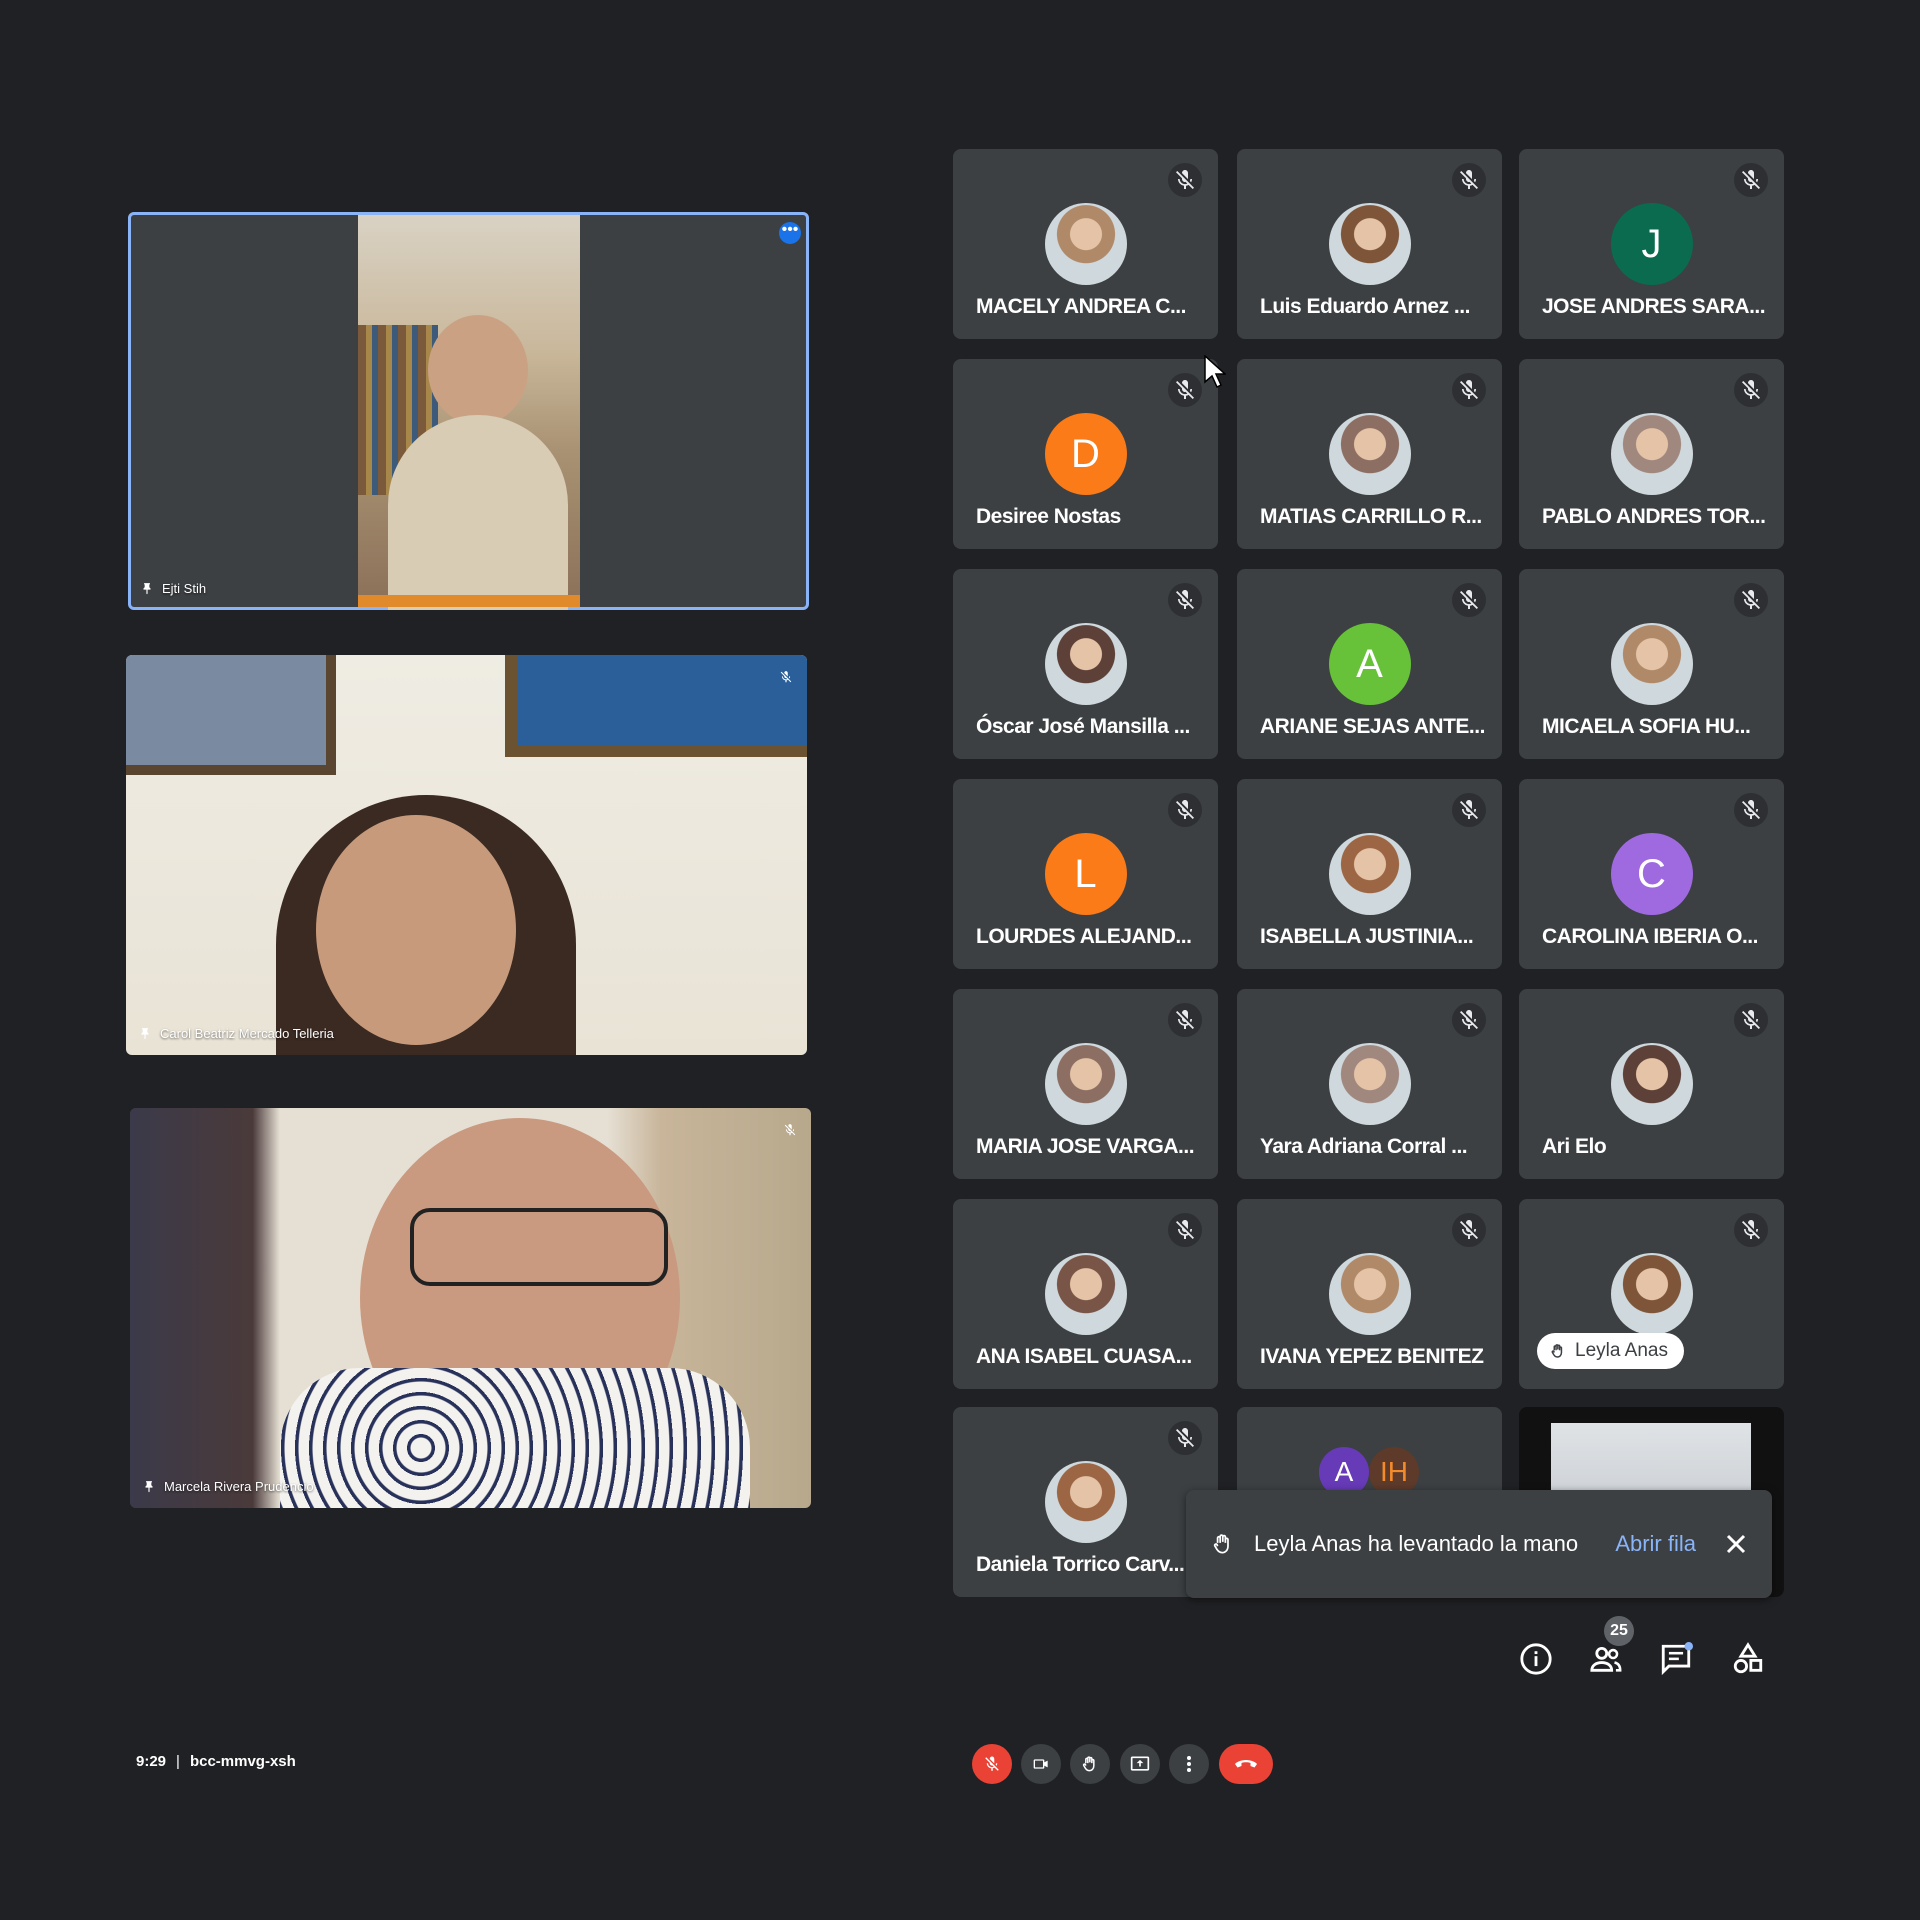 This screenshot has height=1920, width=1920. What do you see at coordinates (184, 588) in the screenshot?
I see `participant-name: Ejti Stih` at bounding box center [184, 588].